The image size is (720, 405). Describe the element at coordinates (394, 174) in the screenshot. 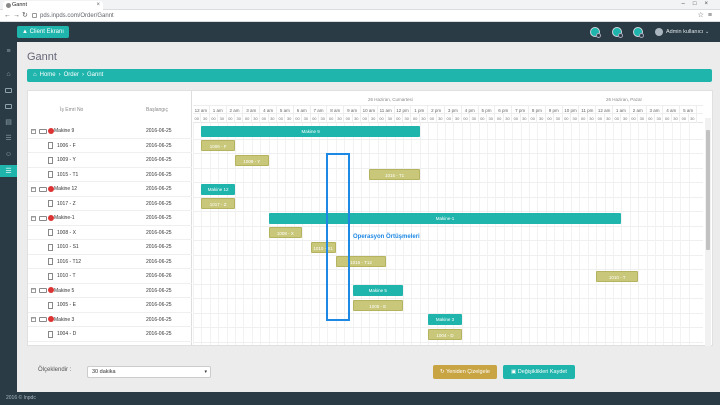

I see `task-bar: 1015 - T1` at that location.